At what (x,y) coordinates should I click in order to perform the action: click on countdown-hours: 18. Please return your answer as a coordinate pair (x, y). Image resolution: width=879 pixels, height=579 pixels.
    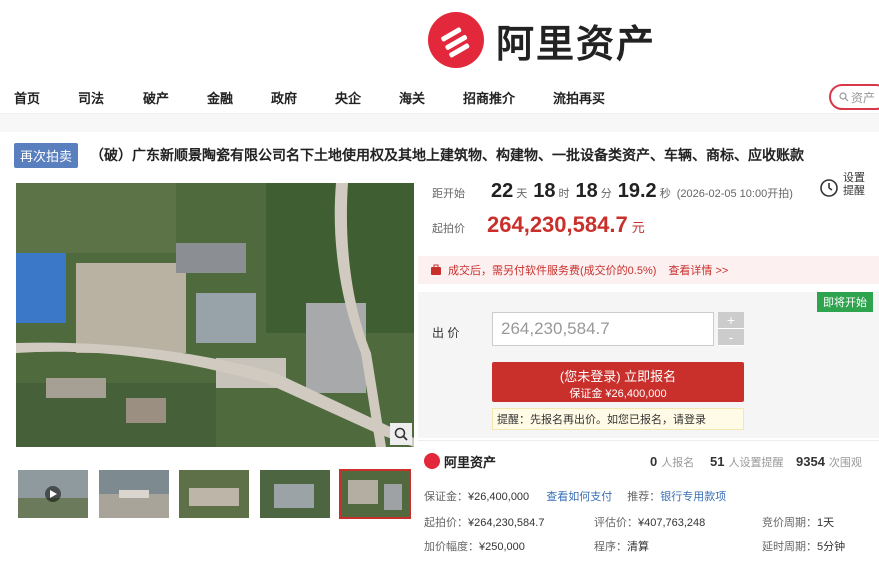
    Looking at the image, I should click on (544, 191).